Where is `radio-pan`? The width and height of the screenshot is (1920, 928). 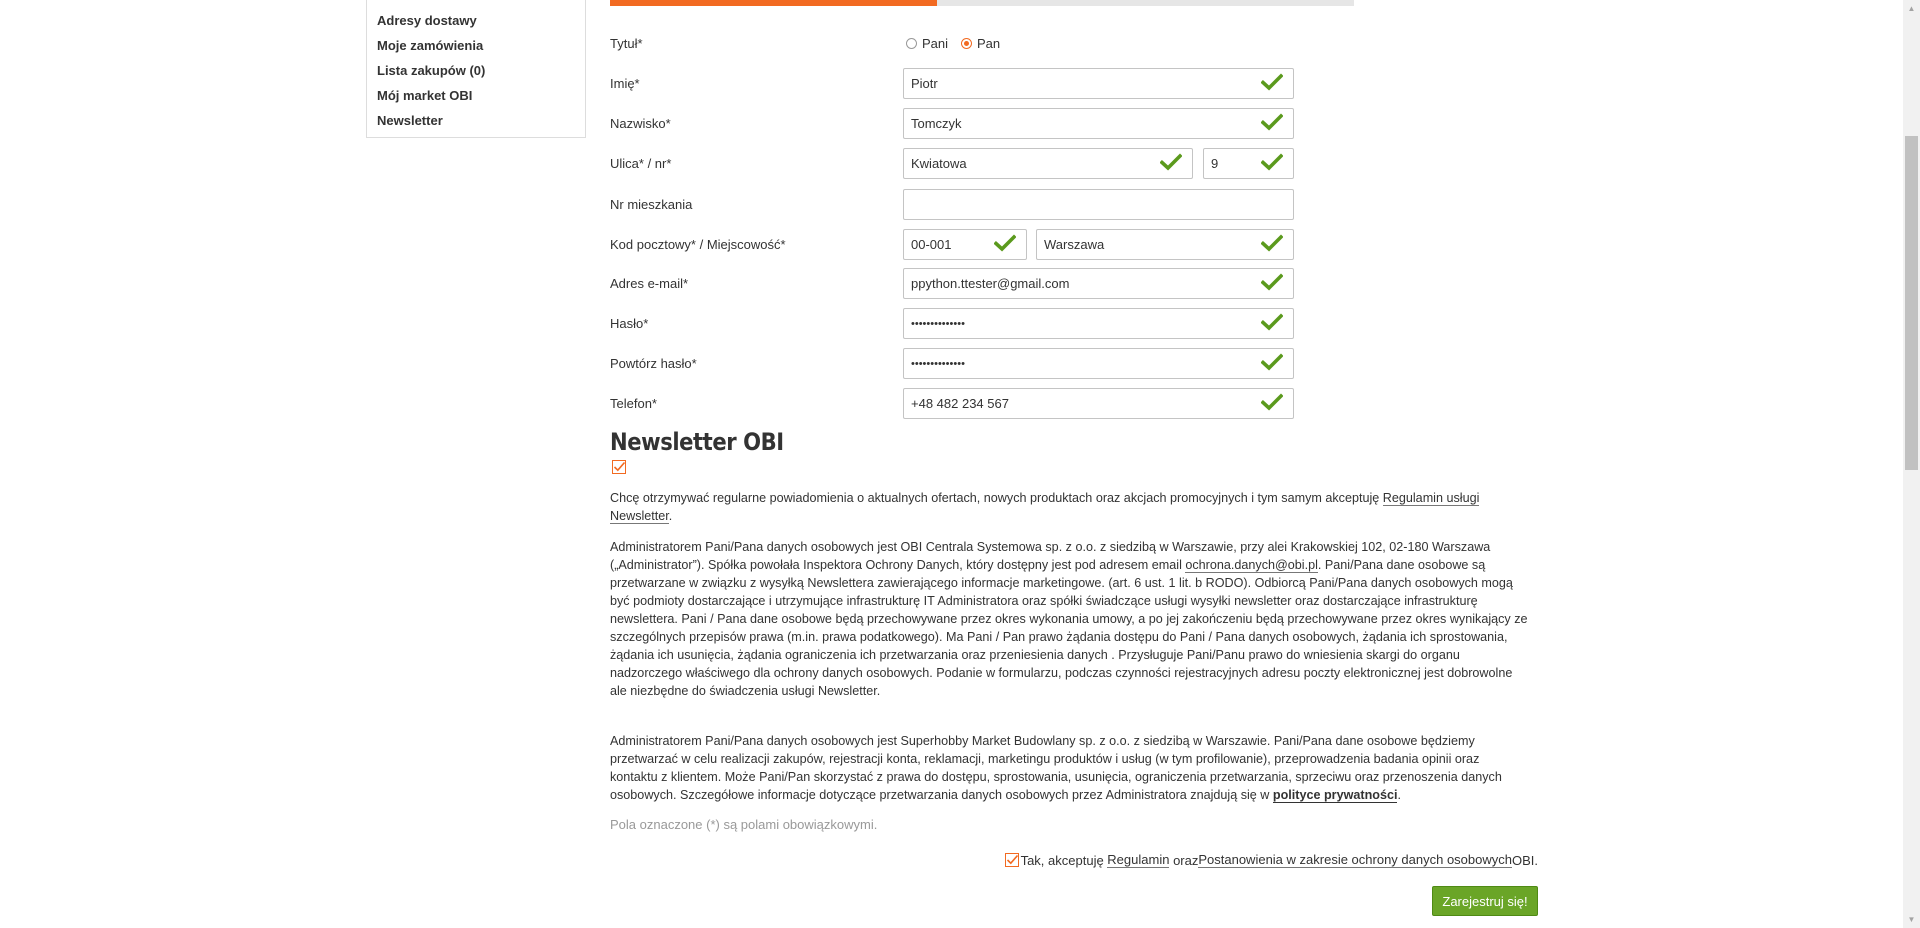 radio-pan is located at coordinates (966, 43).